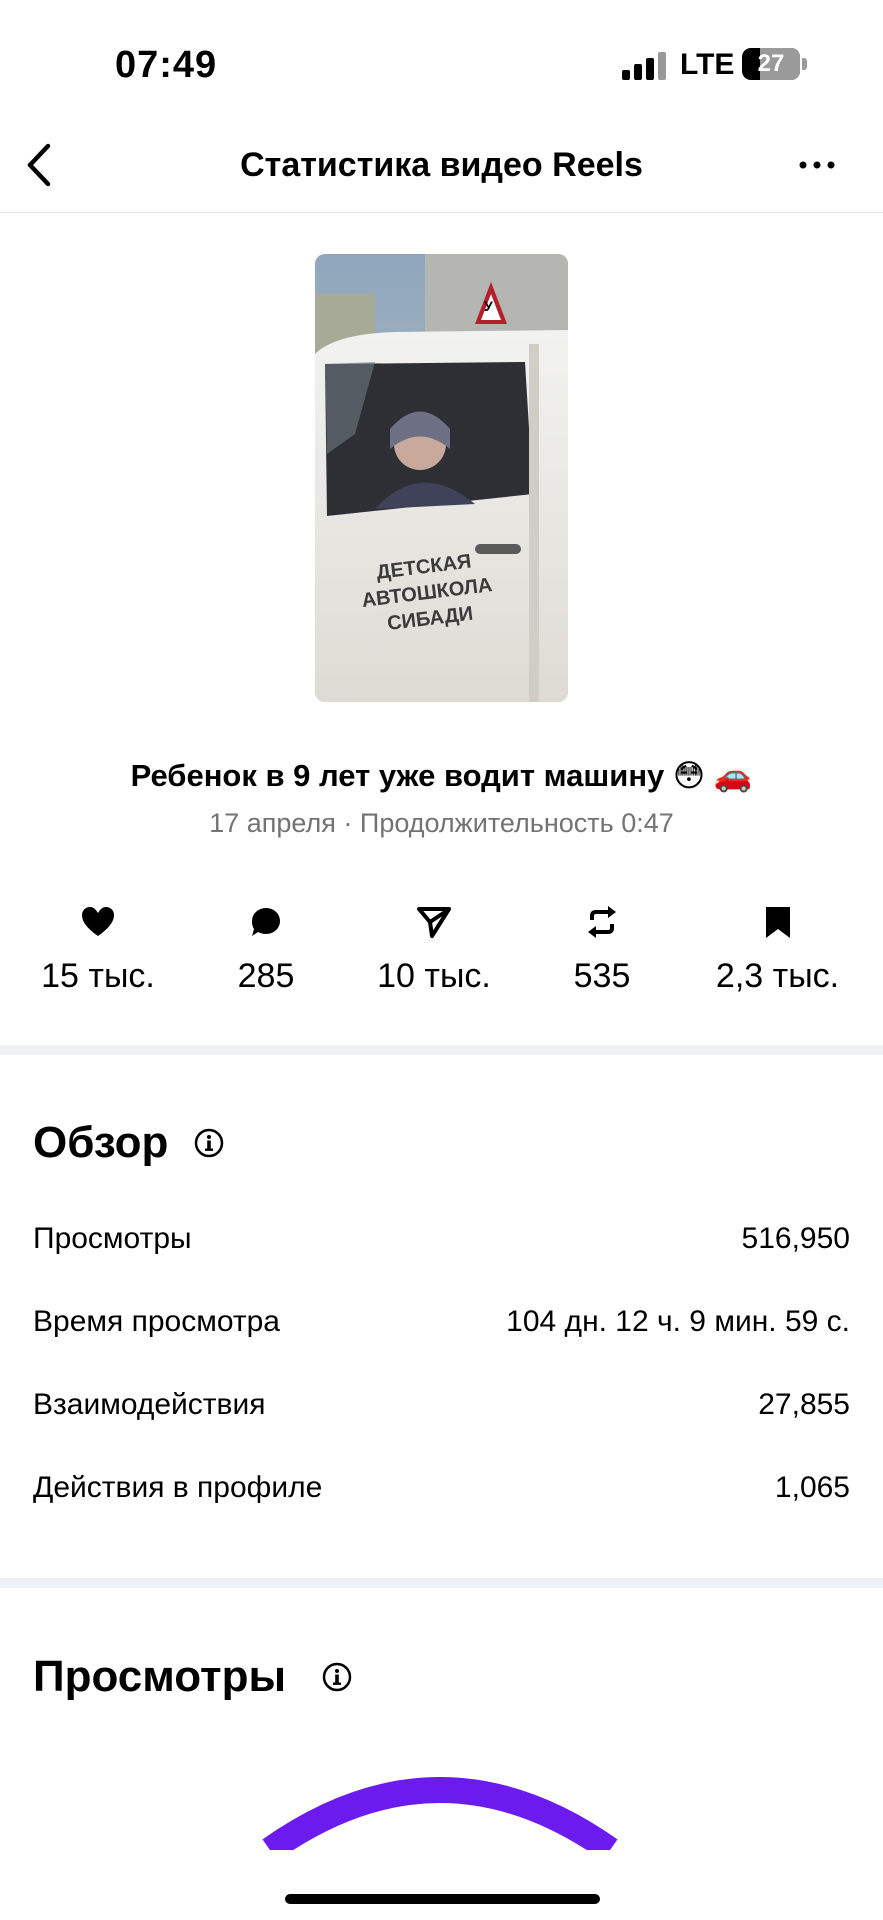 Image resolution: width=883 pixels, height=1920 pixels. I want to click on overview-value: 1,065, so click(812, 1487).